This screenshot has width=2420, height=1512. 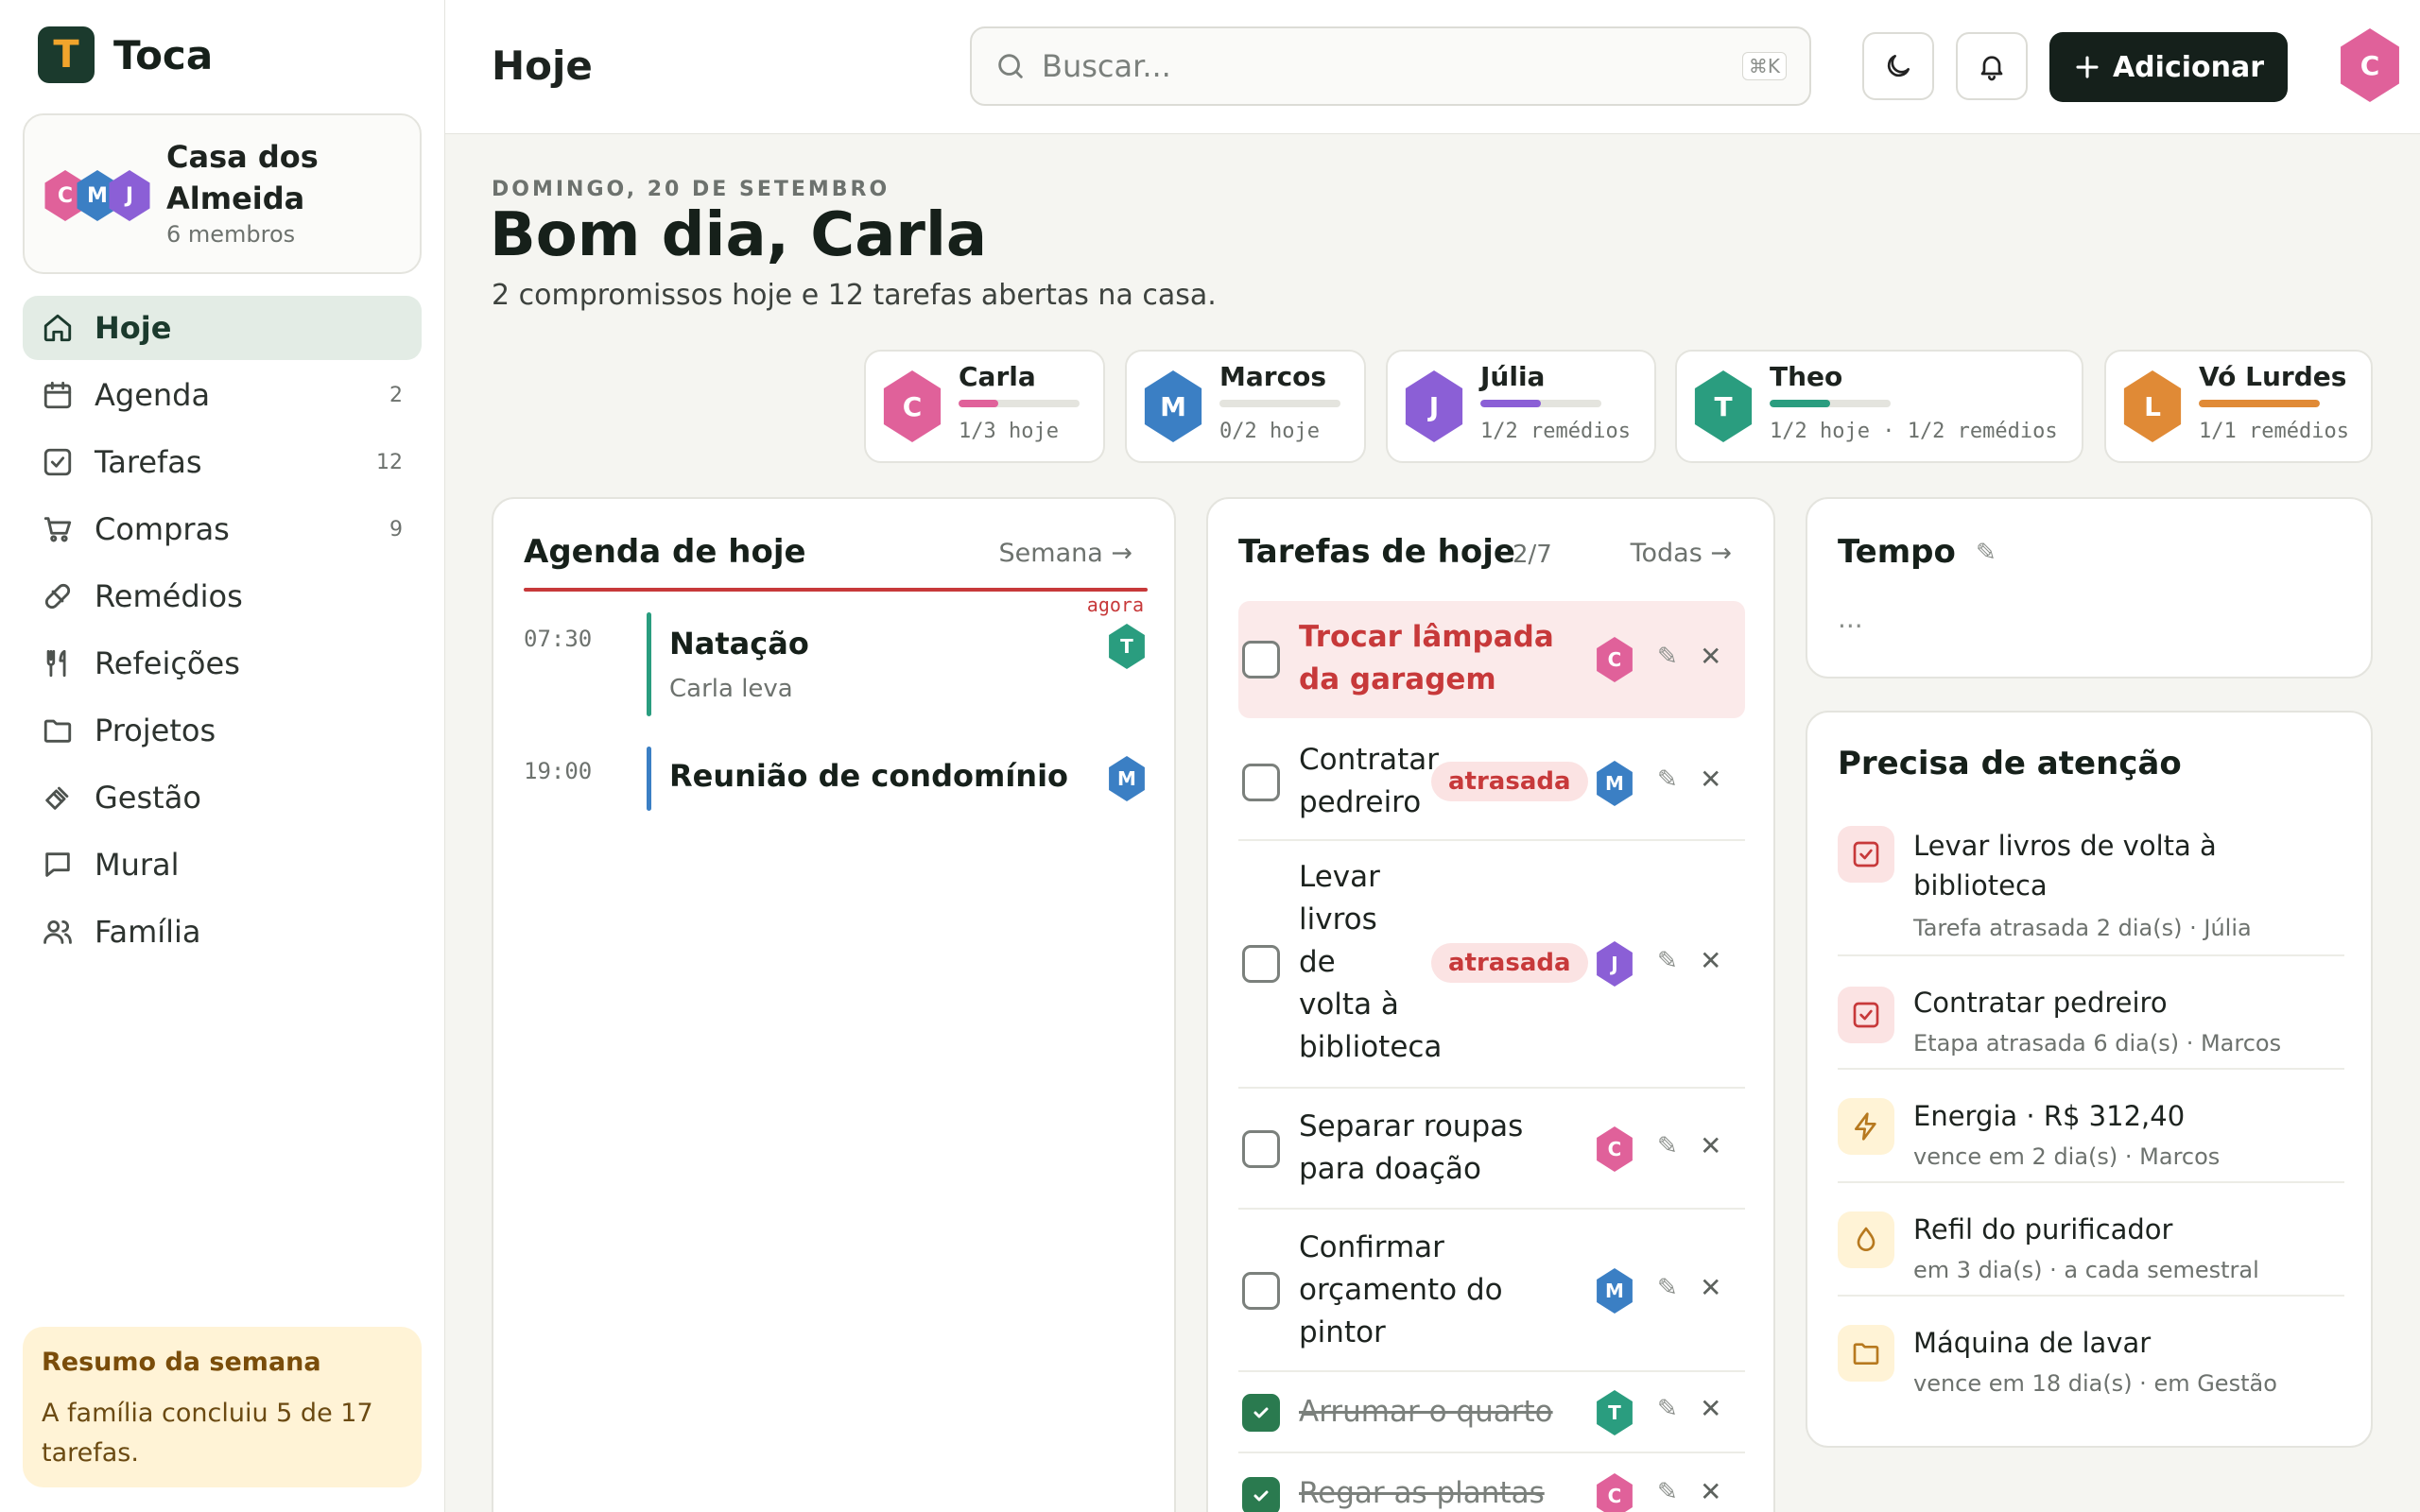 What do you see at coordinates (1491, 1149) in the screenshot?
I see `task-item: Separar roupas para doação C ✎ ✕` at bounding box center [1491, 1149].